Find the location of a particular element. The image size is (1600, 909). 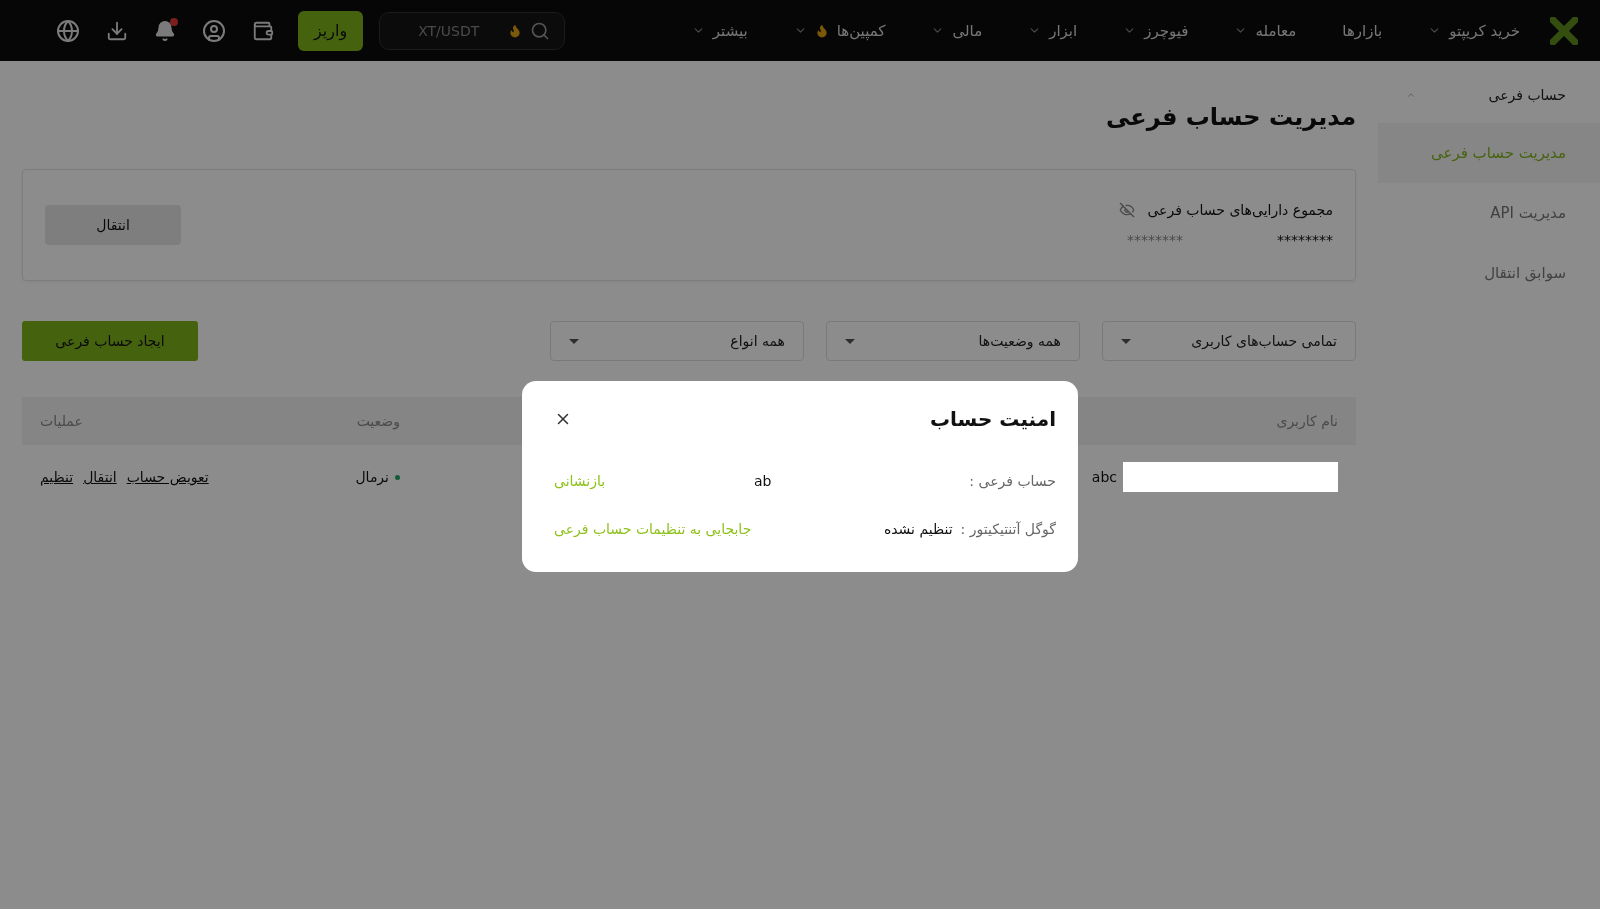

column-header: عملیات is located at coordinates (61, 421).